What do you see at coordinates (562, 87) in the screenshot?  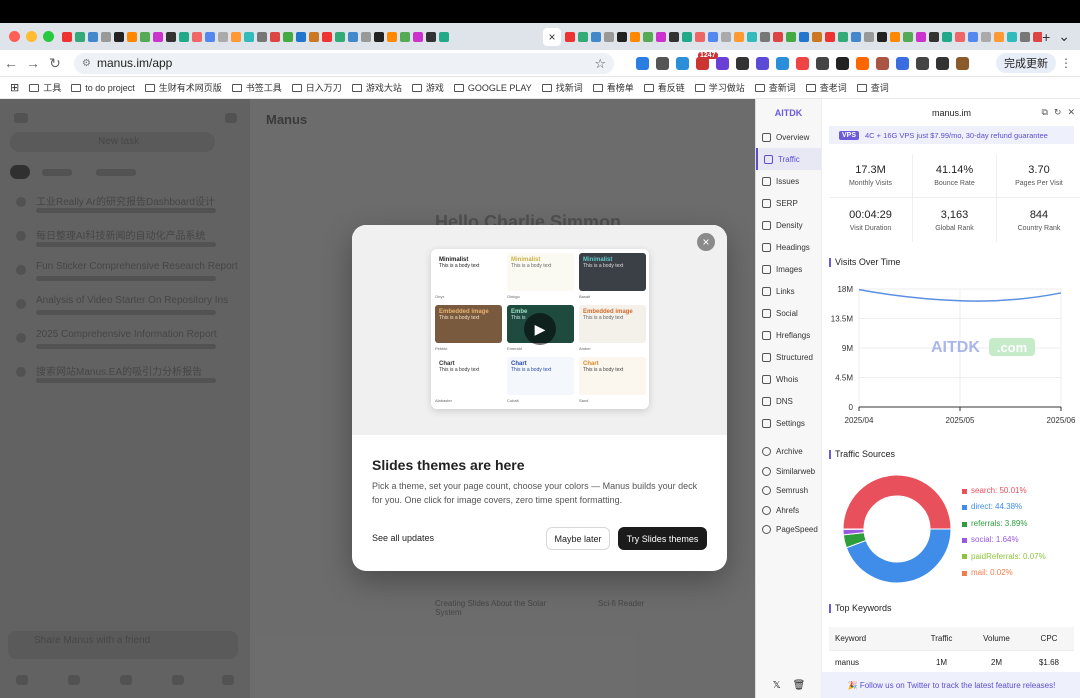 I see `bookmark-item: 找新词` at bounding box center [562, 87].